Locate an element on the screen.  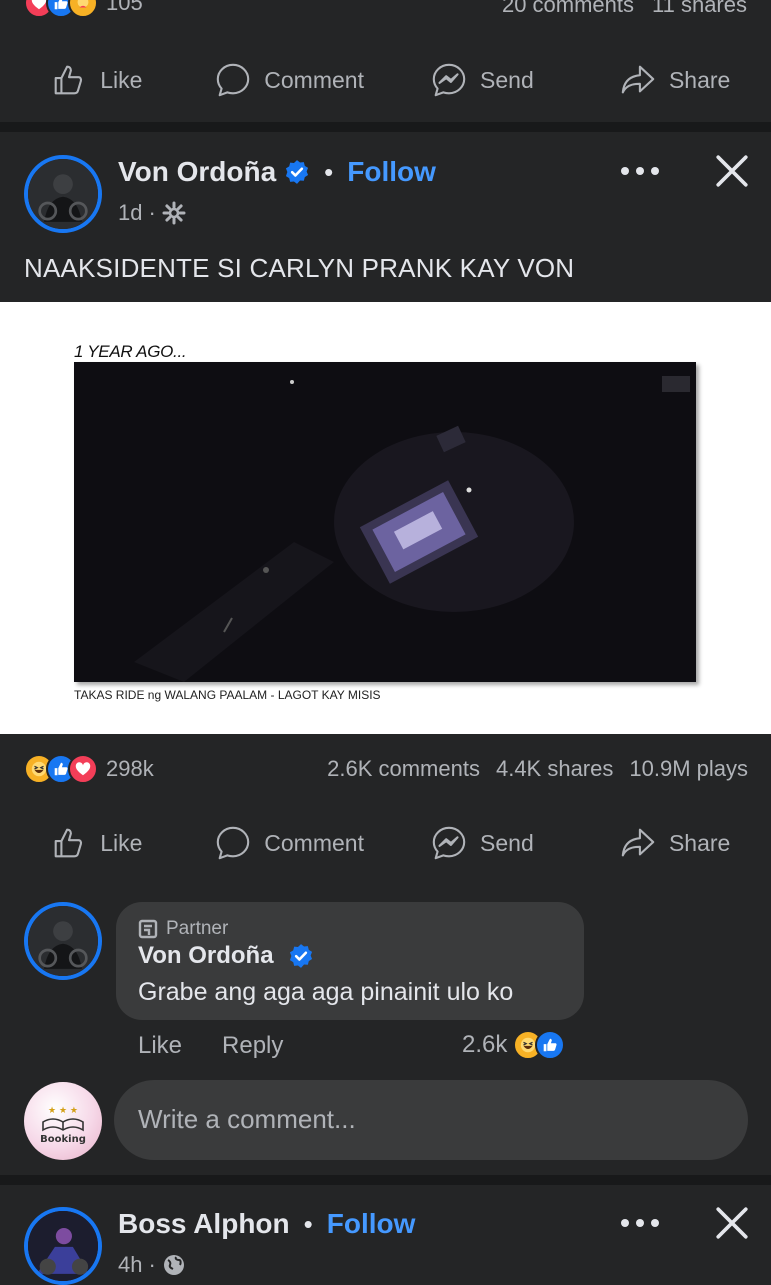
top-comments-count: 20 comments is located at coordinates (568, 9).